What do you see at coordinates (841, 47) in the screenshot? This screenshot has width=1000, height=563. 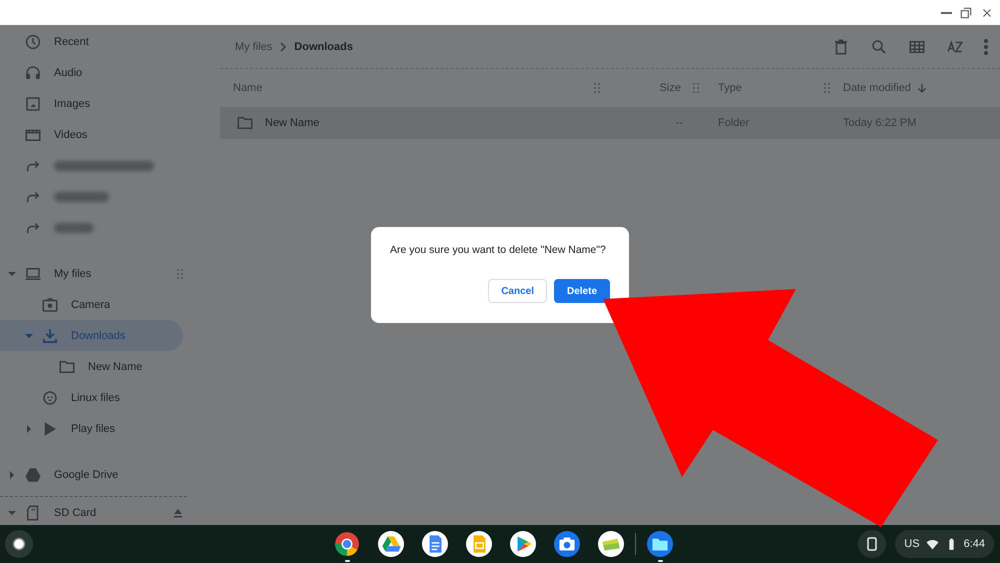 I see `delete-icon` at bounding box center [841, 47].